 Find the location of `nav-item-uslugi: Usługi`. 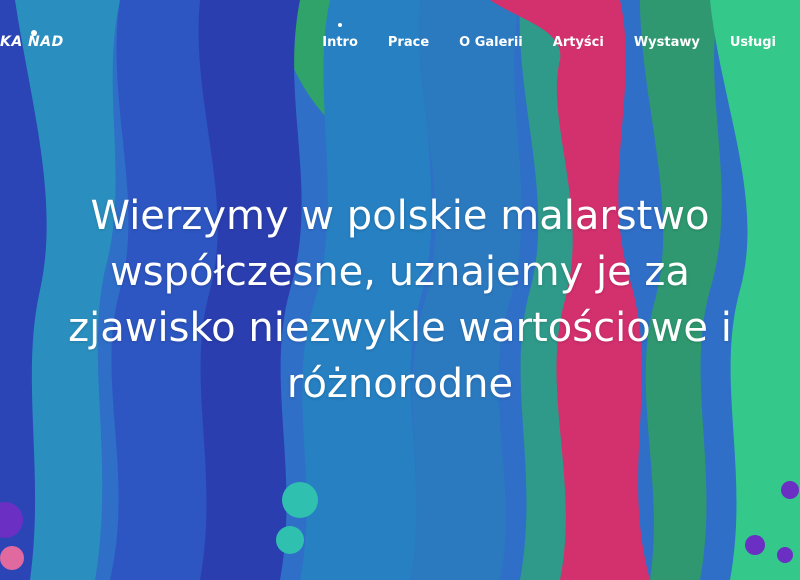

nav-item-uslugi: Usługi is located at coordinates (753, 42).